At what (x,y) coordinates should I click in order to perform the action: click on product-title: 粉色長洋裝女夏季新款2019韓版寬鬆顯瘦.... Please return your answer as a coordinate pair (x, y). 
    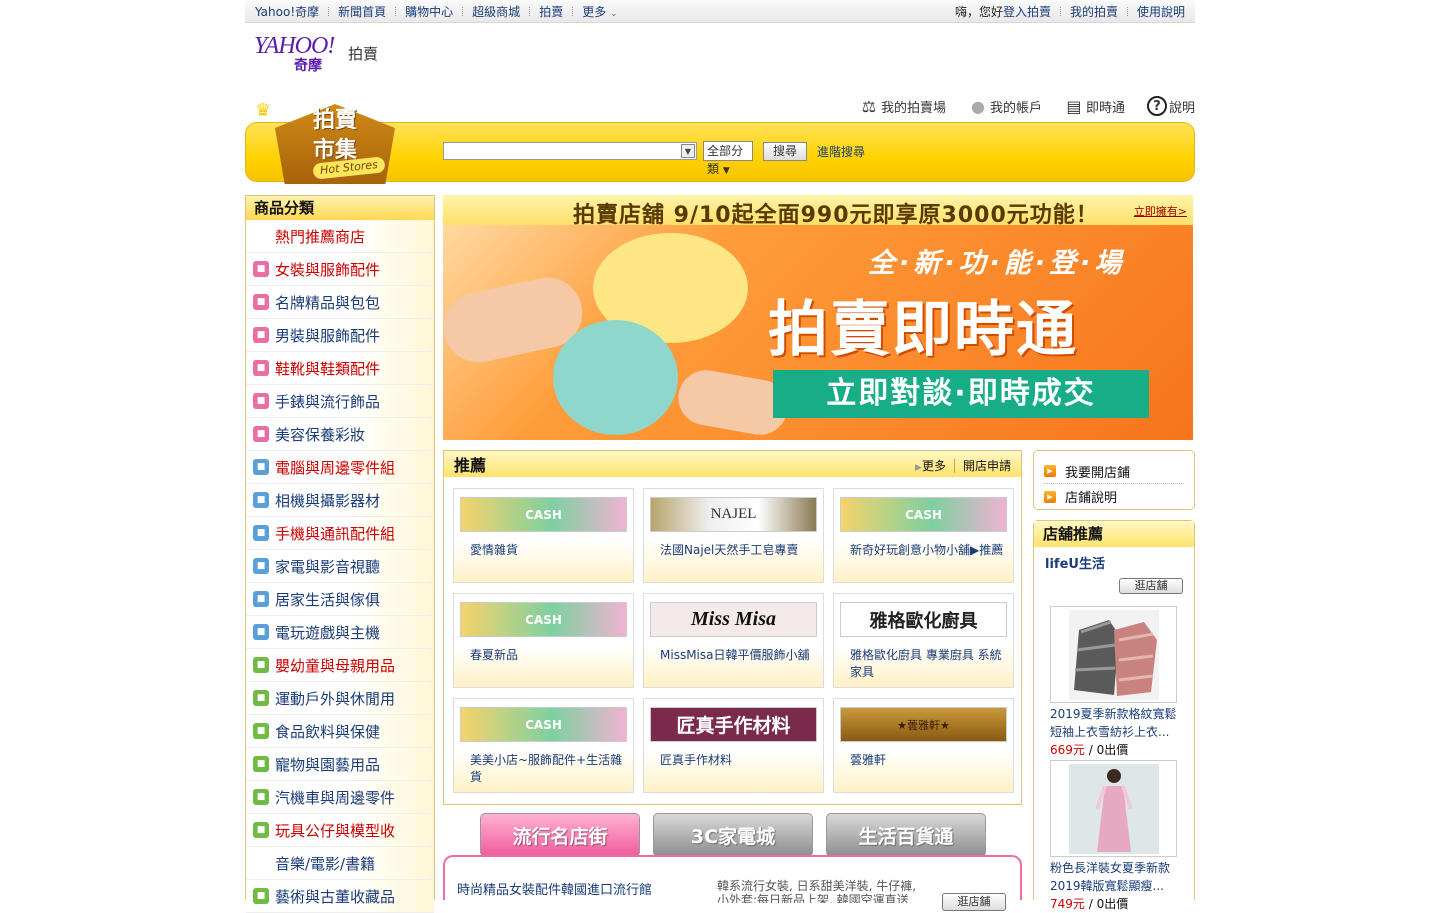
    Looking at the image, I should click on (1115, 877).